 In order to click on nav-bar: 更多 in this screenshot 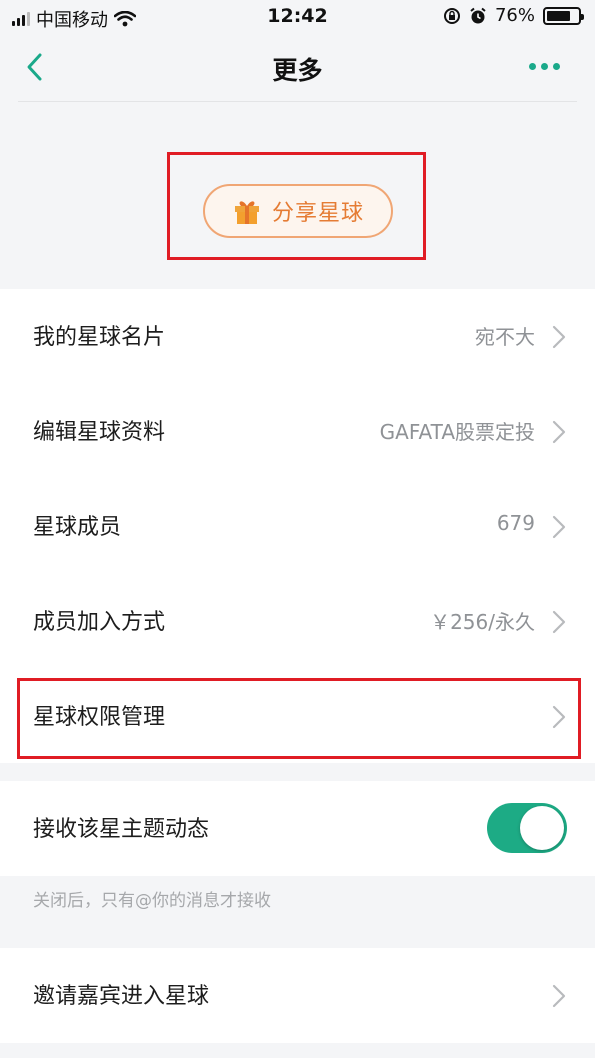, I will do `click(297, 68)`.